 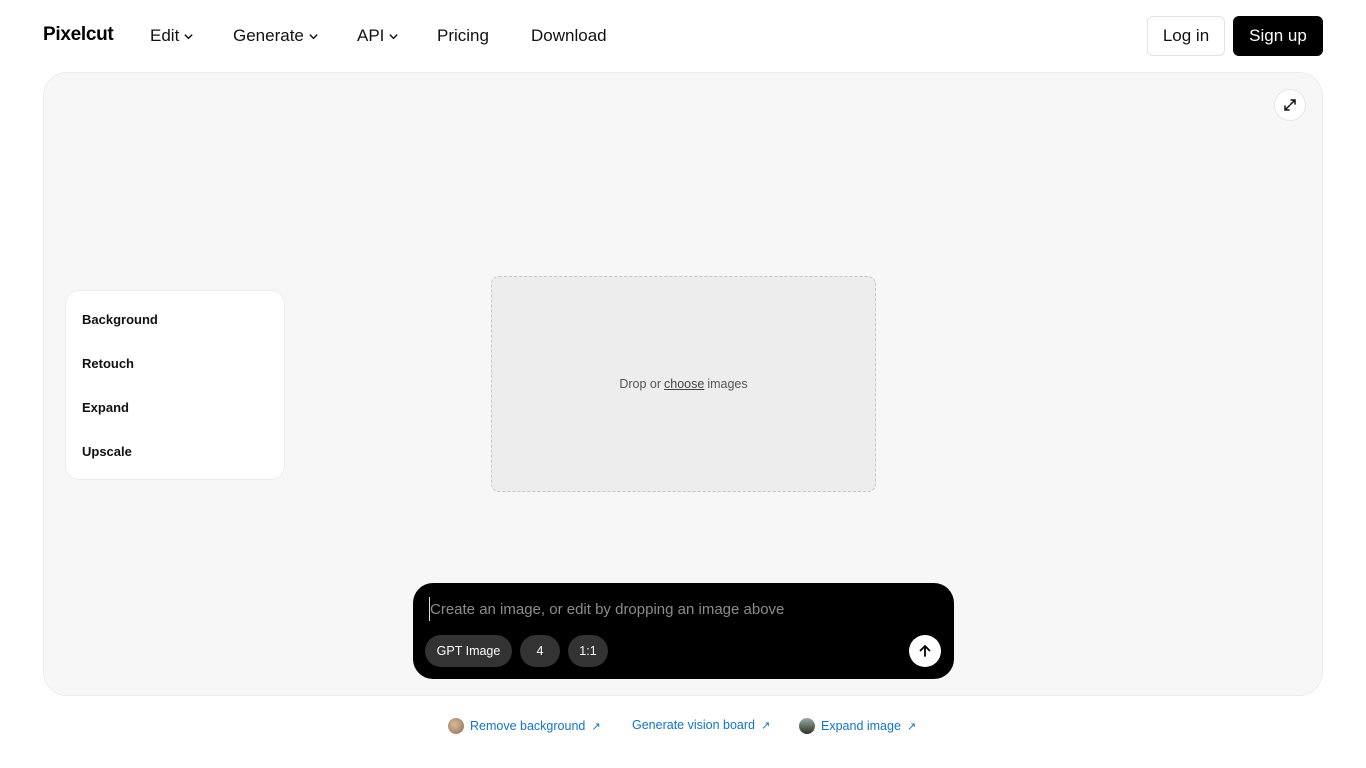 I want to click on tools-menu: Background Retouch Expand Upscale, so click(x=175, y=385).